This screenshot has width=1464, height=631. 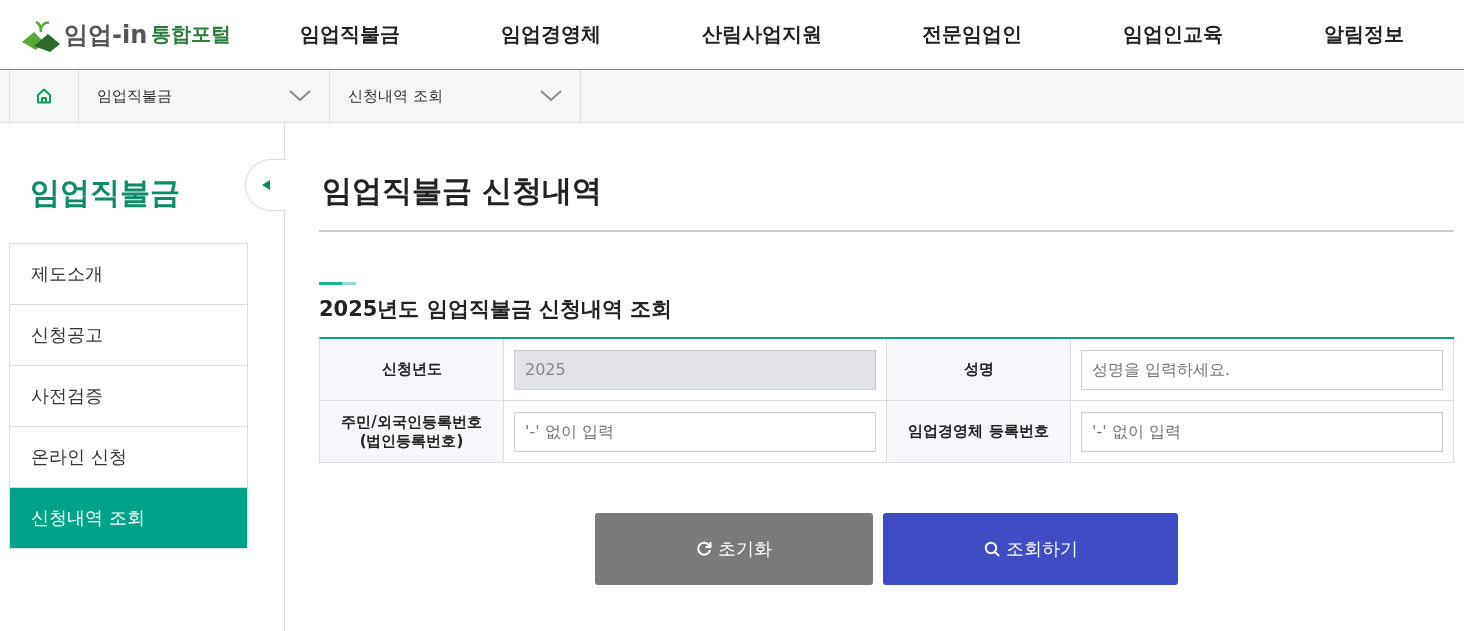 What do you see at coordinates (886, 177) in the screenshot?
I see `page-title: 임업직불금 신청내역` at bounding box center [886, 177].